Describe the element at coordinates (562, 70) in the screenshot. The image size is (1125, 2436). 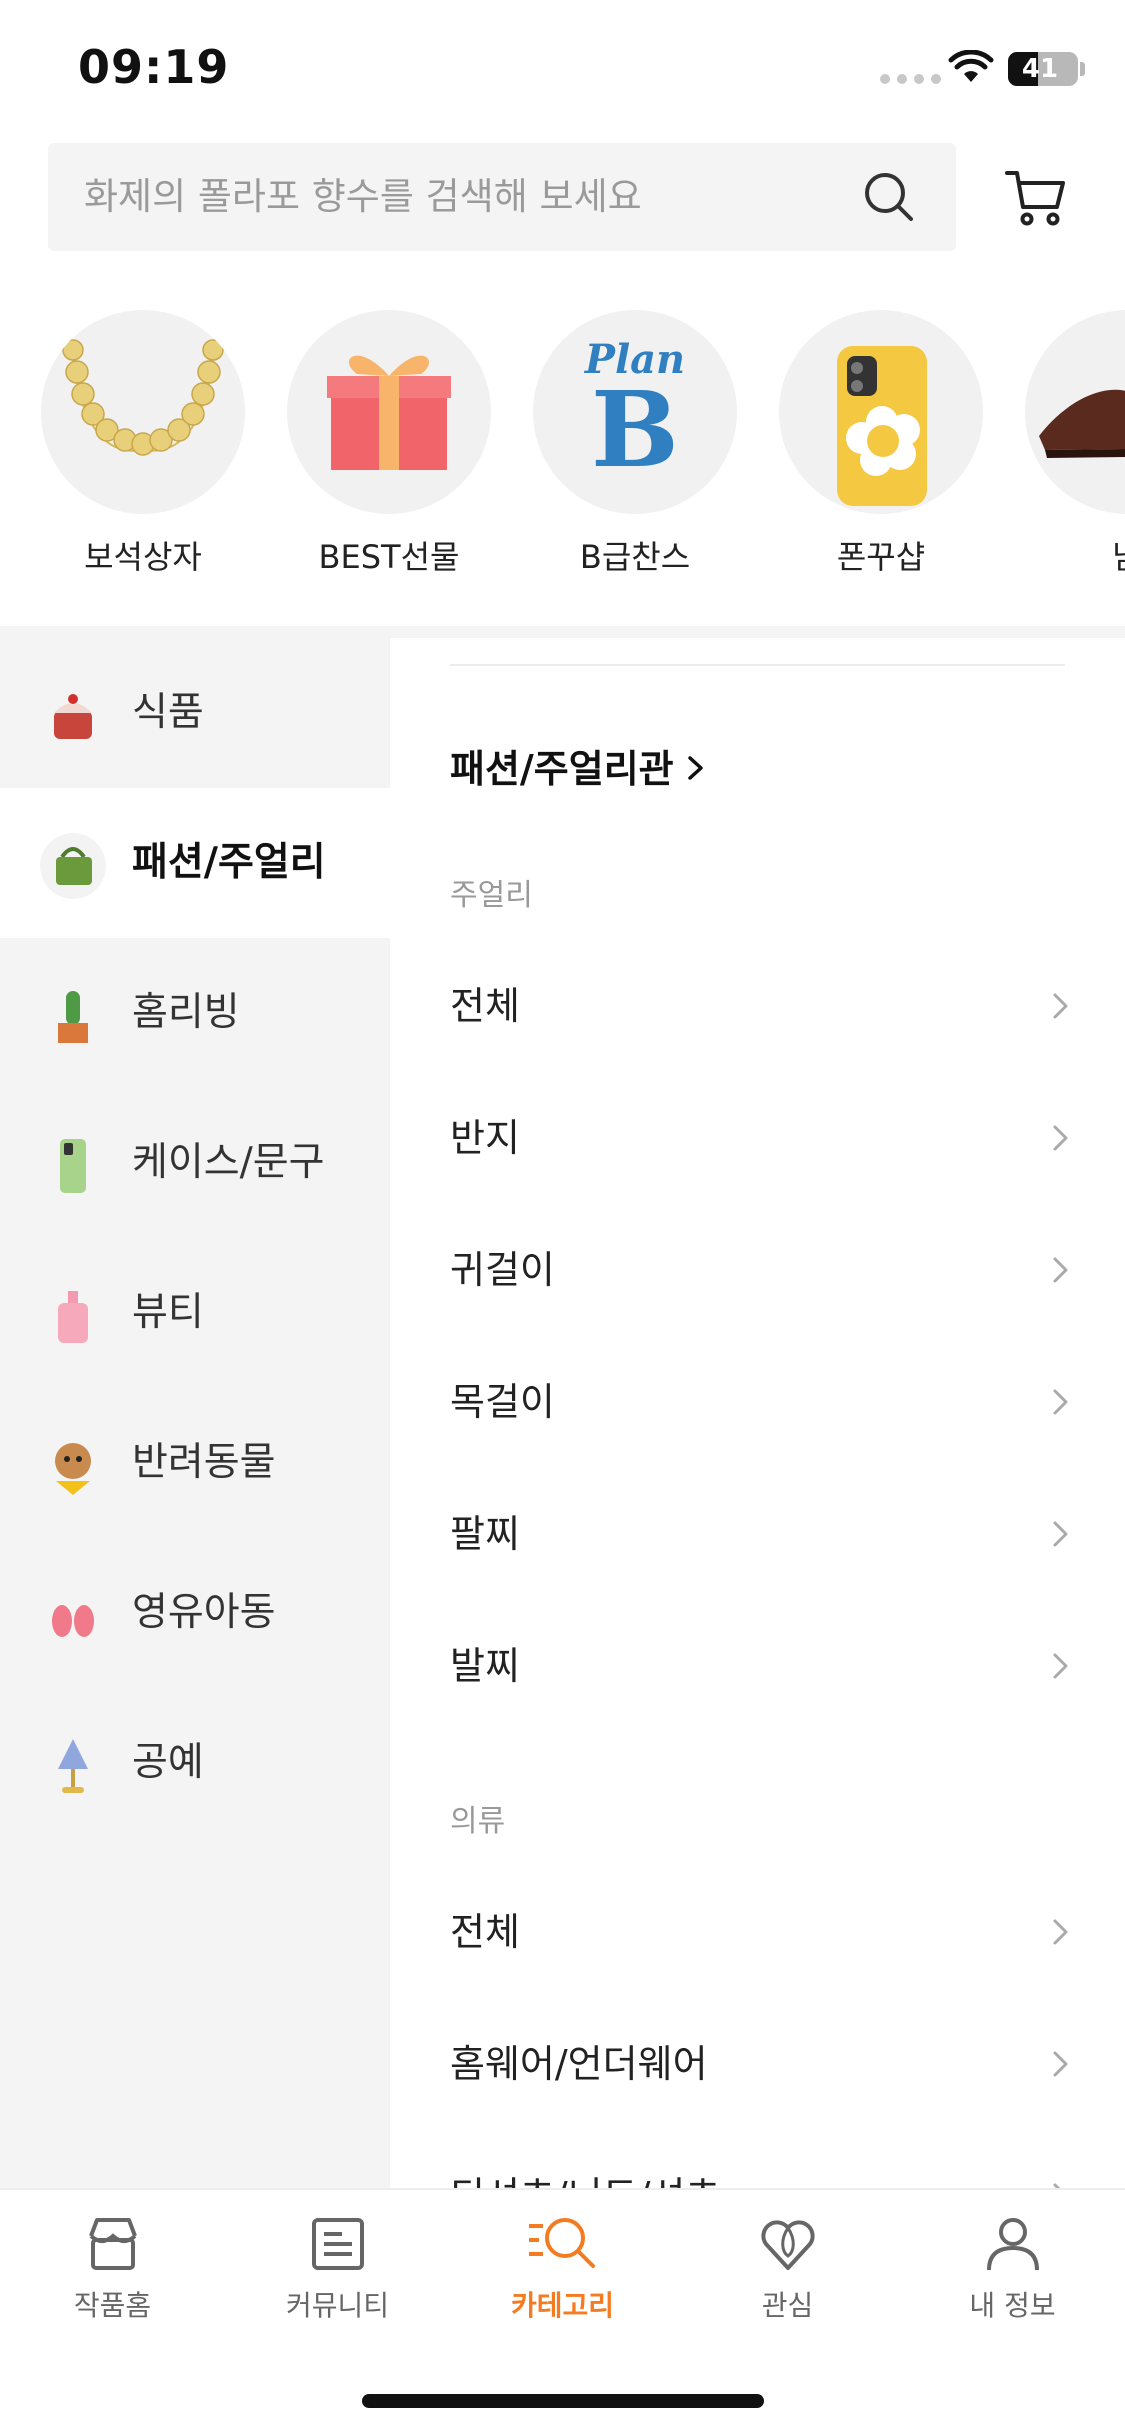
I see `status-bar: 09:19 41` at that location.